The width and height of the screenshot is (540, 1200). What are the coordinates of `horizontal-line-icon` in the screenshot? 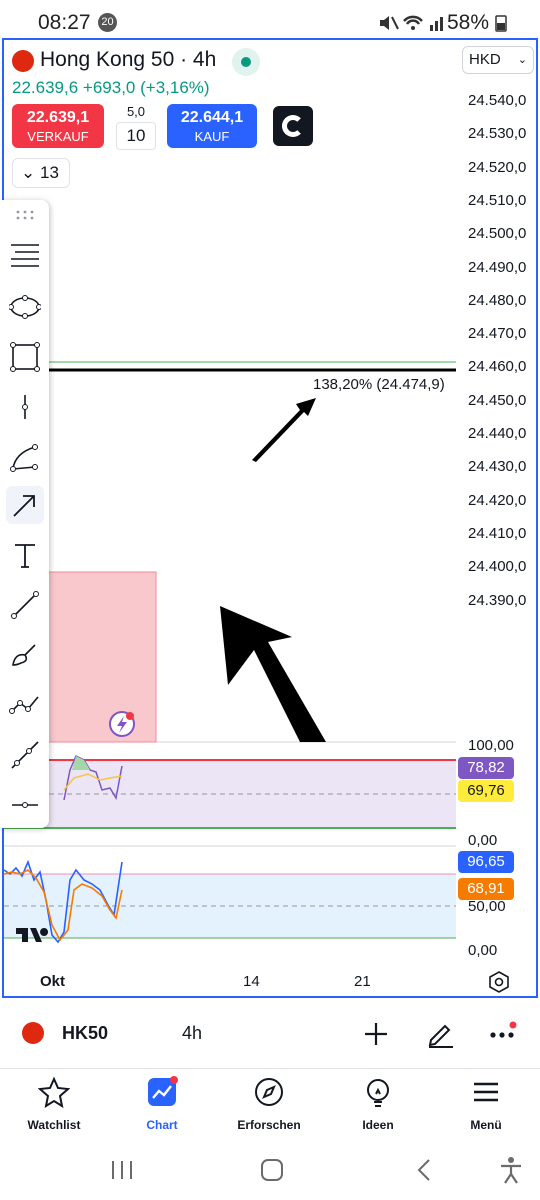 It's located at (25, 805).